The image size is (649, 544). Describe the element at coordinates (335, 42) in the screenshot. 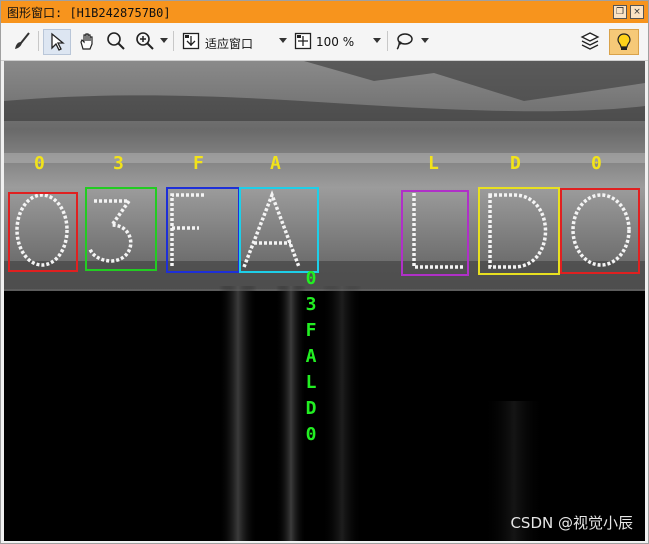

I see `zoom-level-value: 100 %` at that location.